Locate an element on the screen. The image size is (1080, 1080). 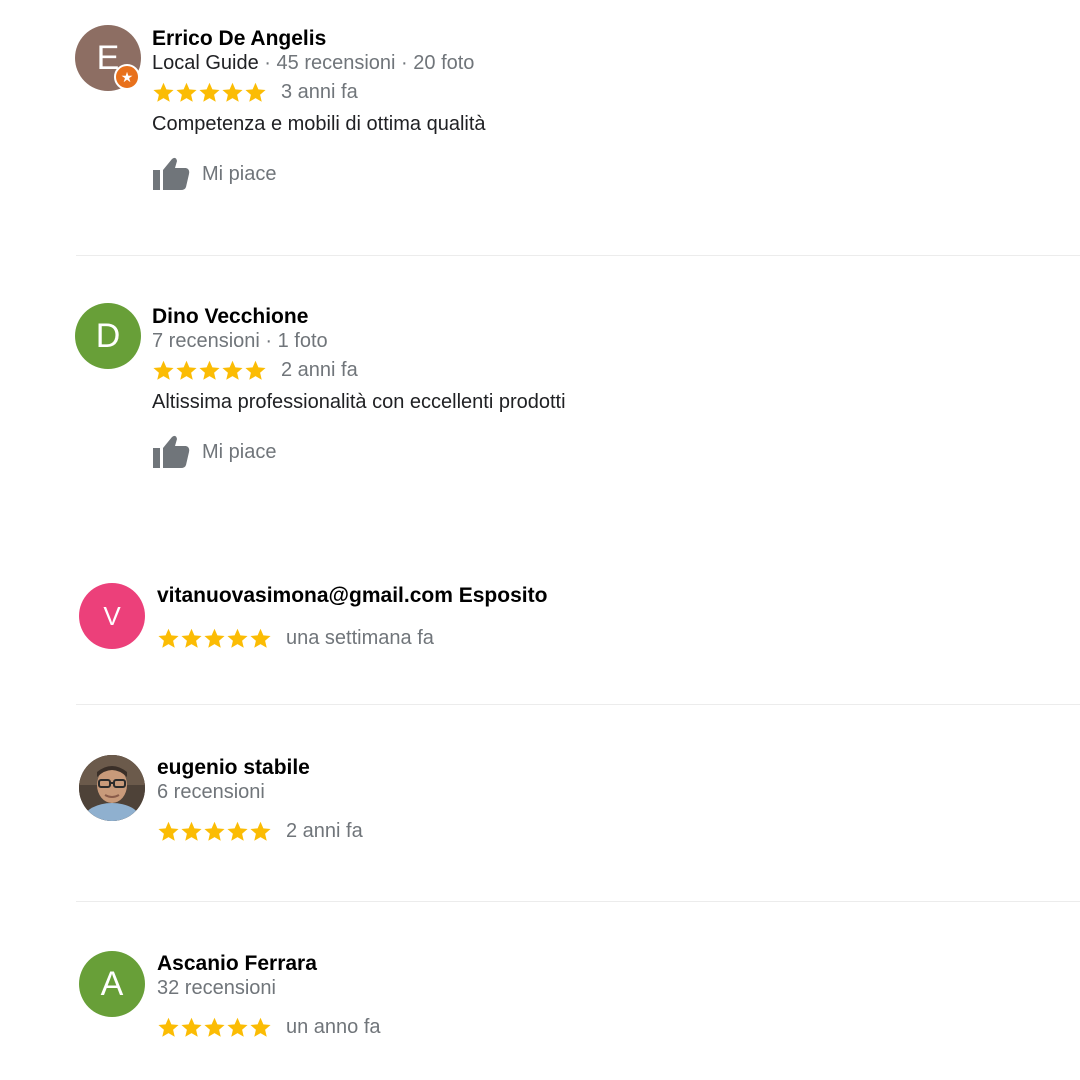
review-text: Competenza e mobili di ottima qualità is located at coordinates (319, 124).